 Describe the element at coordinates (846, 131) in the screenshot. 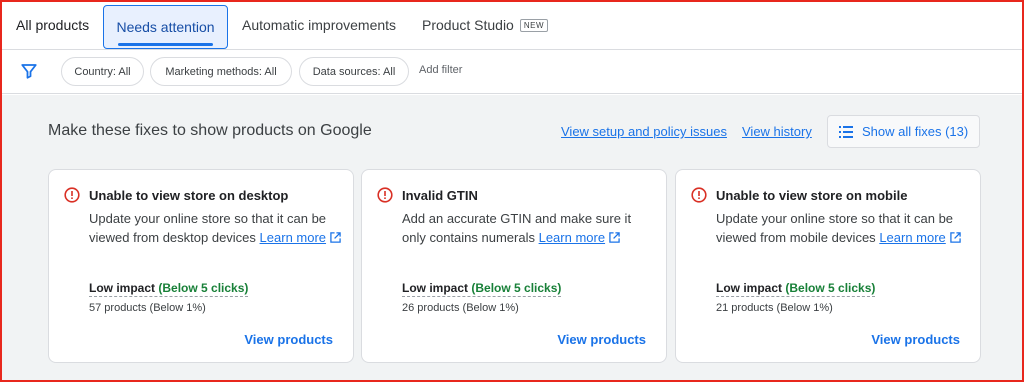

I see `list-icon` at that location.